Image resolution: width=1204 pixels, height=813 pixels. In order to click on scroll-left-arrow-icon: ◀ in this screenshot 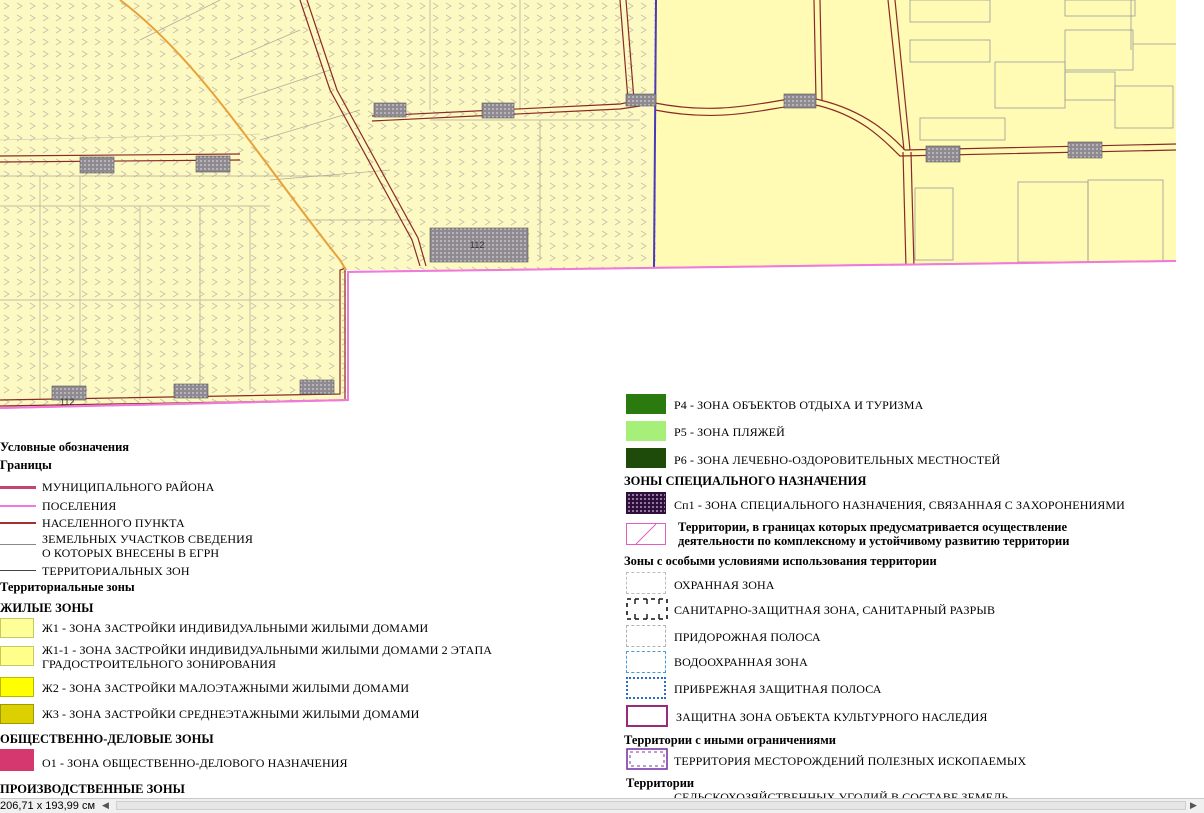, I will do `click(105, 806)`.